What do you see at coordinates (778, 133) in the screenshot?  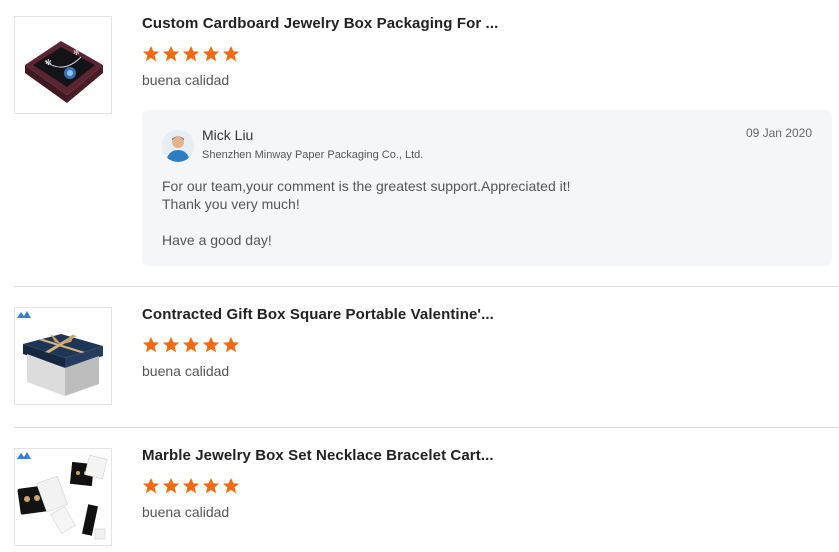 I see `reply-date: 09 Jan 2020` at bounding box center [778, 133].